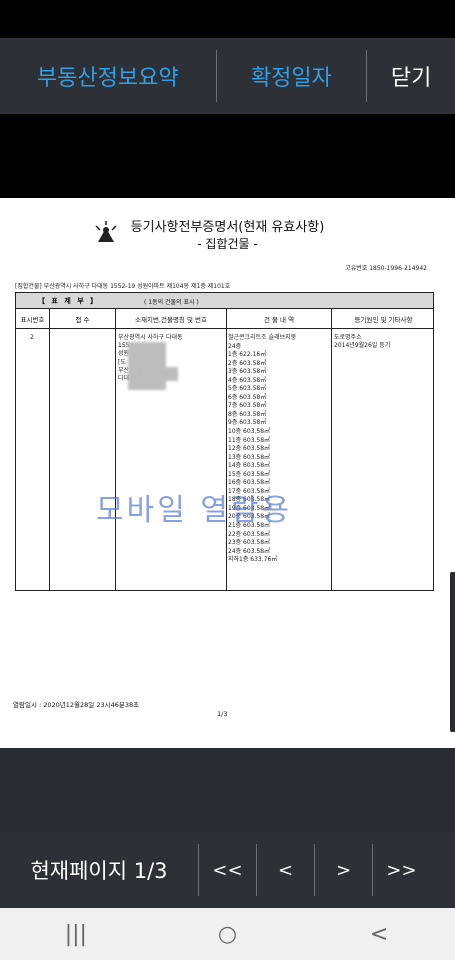 Image resolution: width=455 pixels, height=960 pixels. I want to click on building-line: 13층 603.58㎡, so click(249, 457).